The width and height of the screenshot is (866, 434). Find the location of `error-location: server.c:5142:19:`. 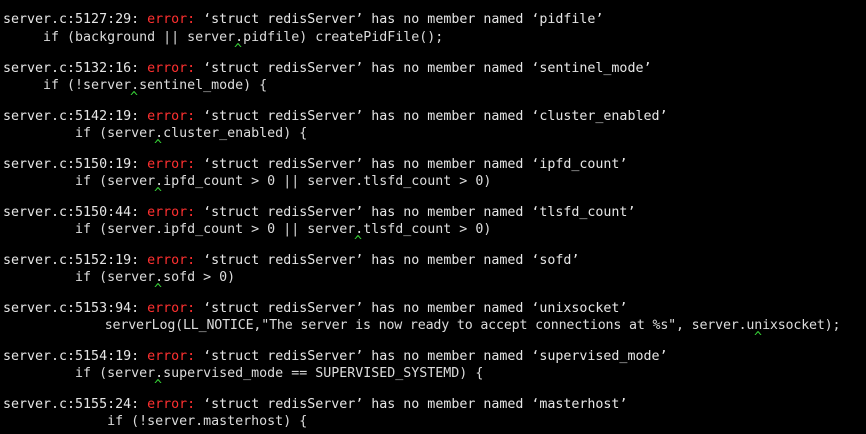

error-location: server.c:5142:19: is located at coordinates (75, 116).